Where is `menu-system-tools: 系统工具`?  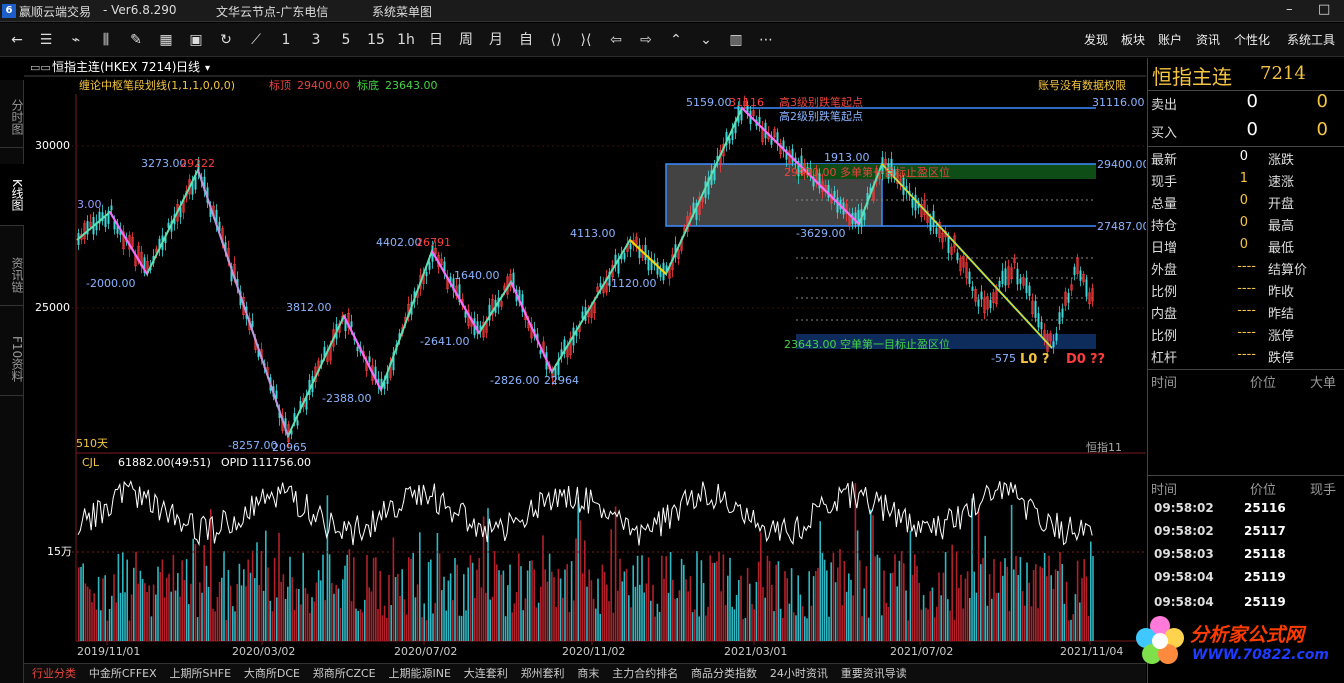
menu-system-tools: 系统工具 is located at coordinates (1311, 39).